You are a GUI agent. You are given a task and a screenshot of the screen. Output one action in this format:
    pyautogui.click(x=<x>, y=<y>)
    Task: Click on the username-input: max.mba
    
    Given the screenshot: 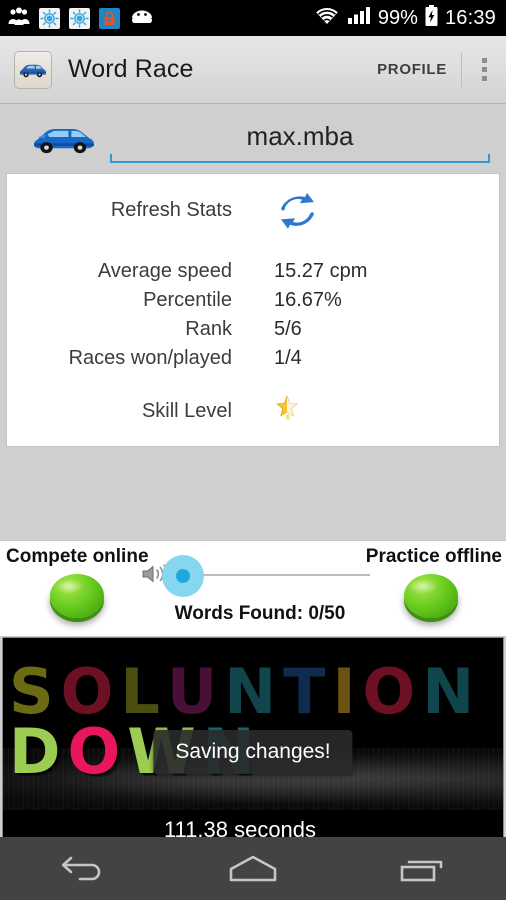 What is the action you would take?
    pyautogui.click(x=300, y=139)
    